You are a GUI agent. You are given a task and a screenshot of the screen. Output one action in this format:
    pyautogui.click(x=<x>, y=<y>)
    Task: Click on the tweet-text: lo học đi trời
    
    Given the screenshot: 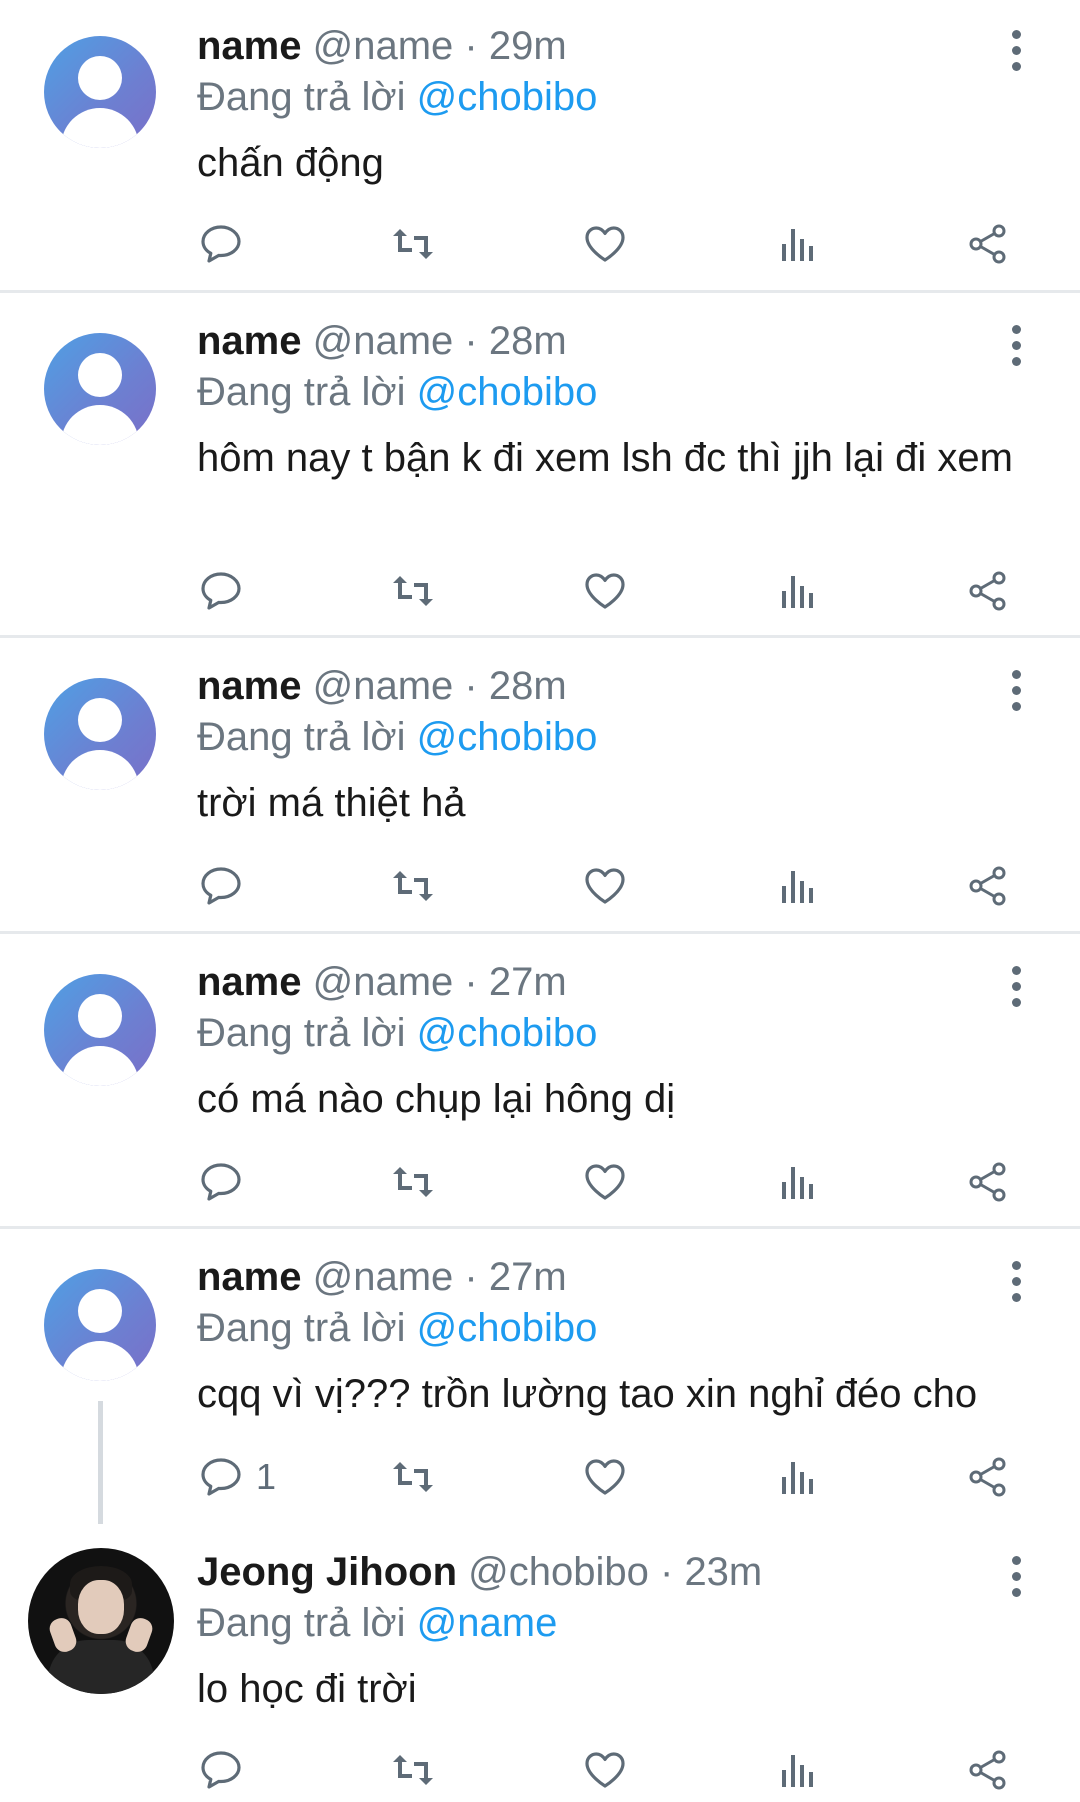 What is the action you would take?
    pyautogui.click(x=307, y=1689)
    